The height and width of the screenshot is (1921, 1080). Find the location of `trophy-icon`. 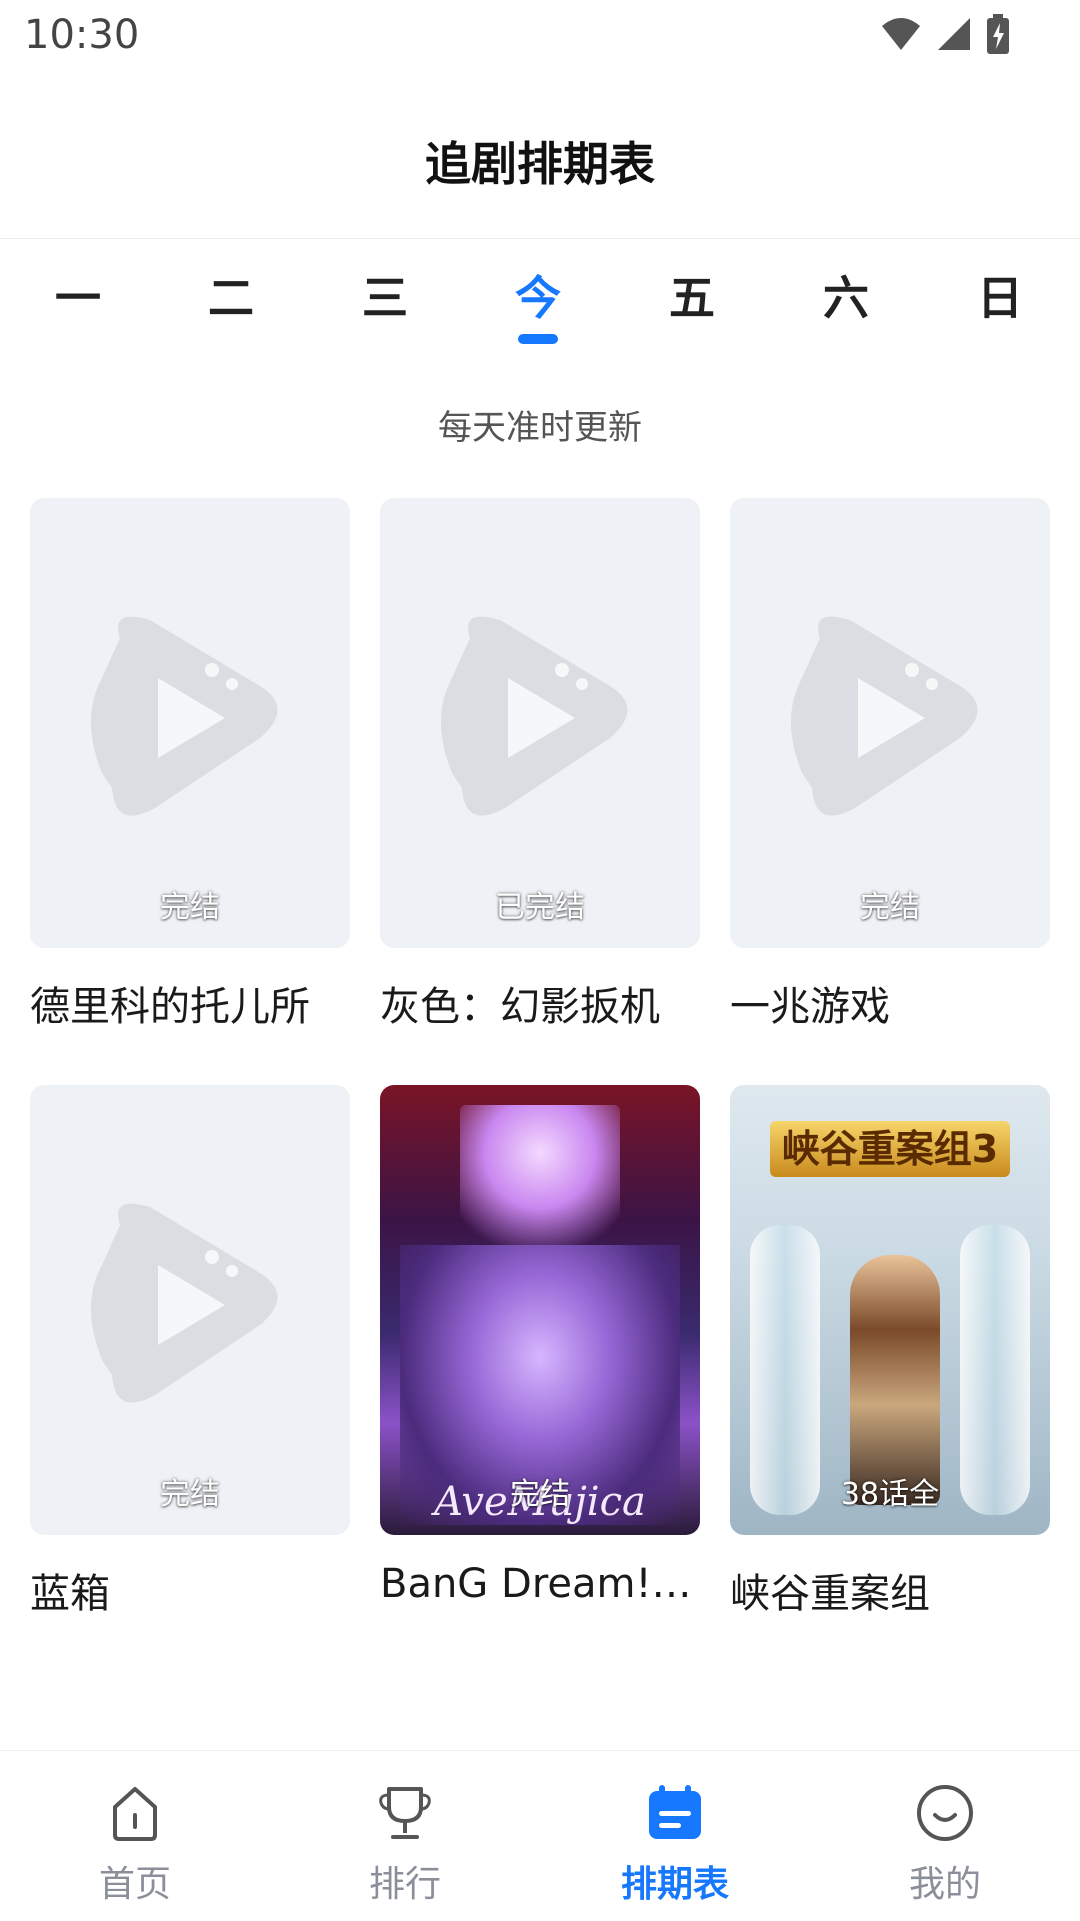

trophy-icon is located at coordinates (405, 1813).